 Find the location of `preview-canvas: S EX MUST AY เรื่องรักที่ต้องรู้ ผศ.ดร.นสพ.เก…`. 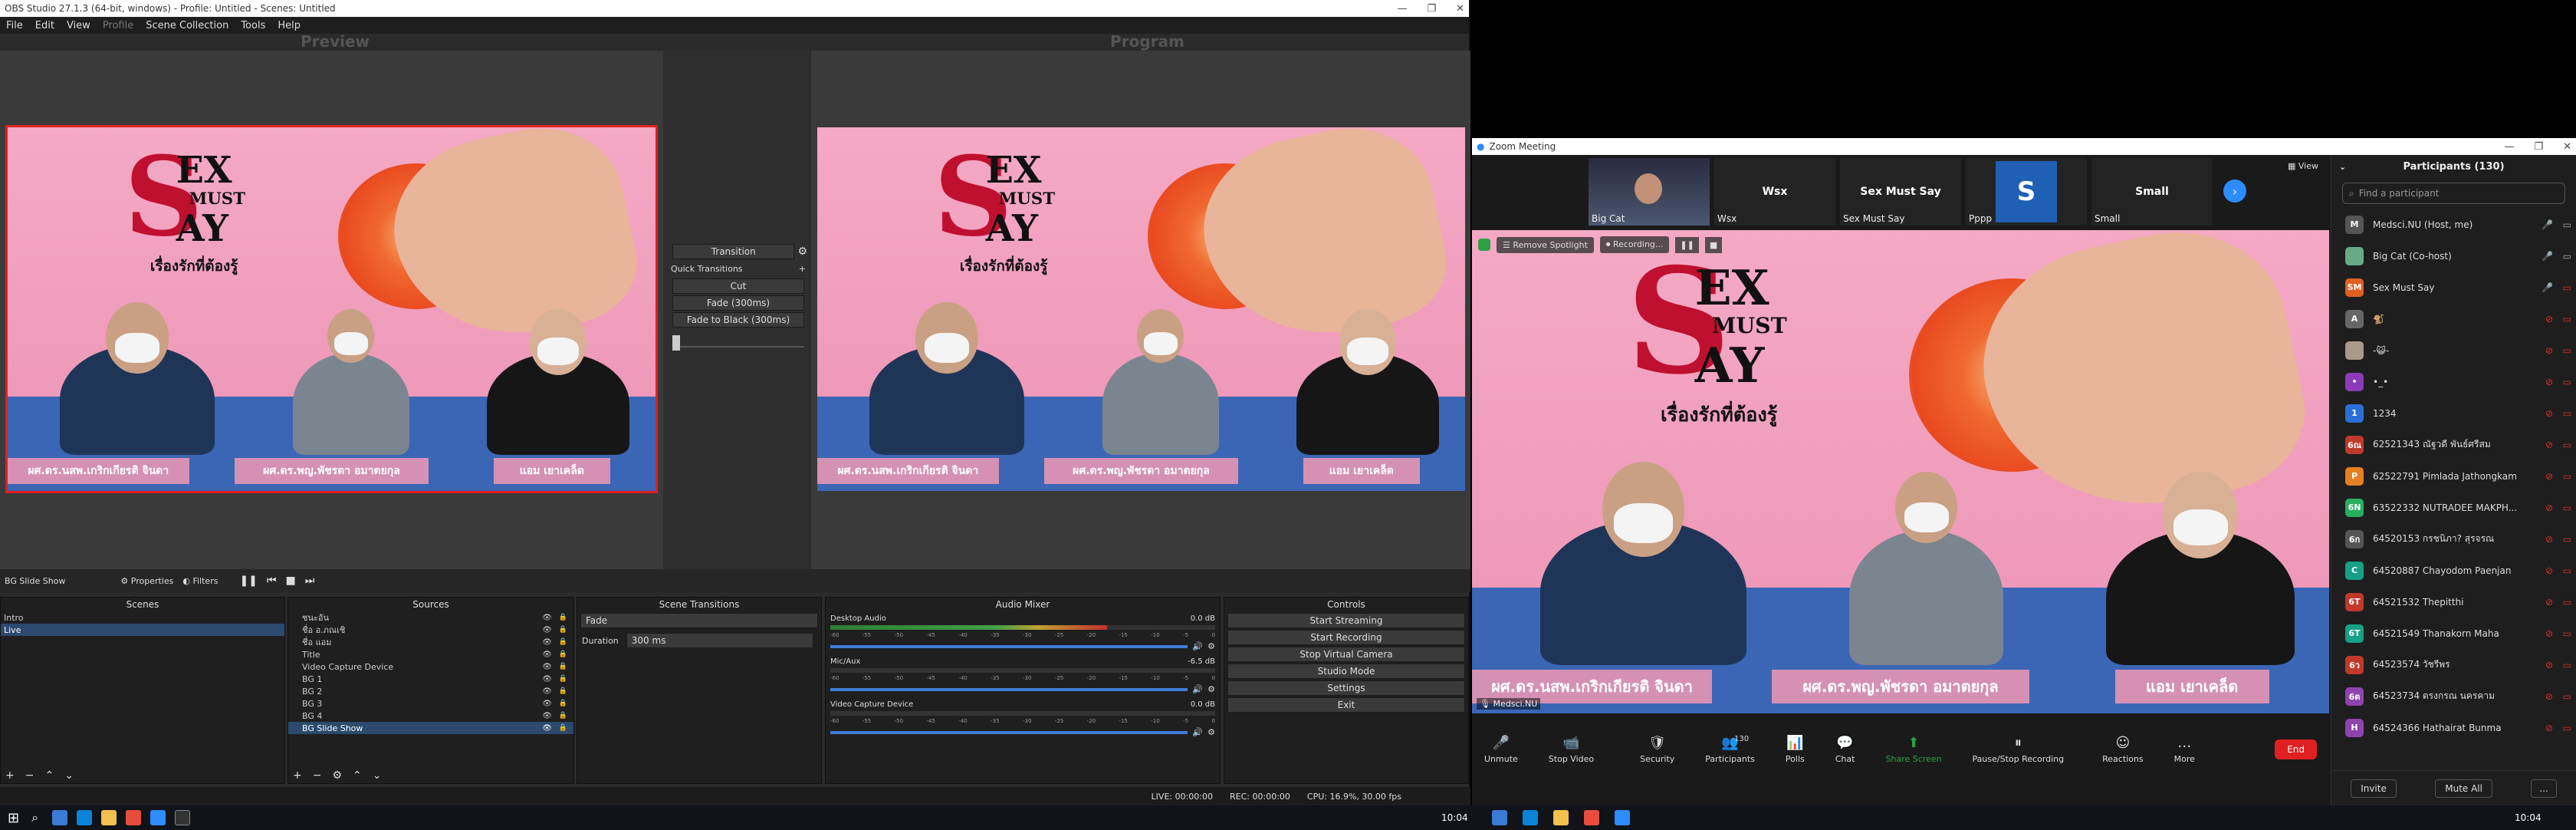

preview-canvas: S EX MUST AY เรื่องรักที่ต้องรู้ ผศ.ดร.นสพ.เก… is located at coordinates (332, 309).